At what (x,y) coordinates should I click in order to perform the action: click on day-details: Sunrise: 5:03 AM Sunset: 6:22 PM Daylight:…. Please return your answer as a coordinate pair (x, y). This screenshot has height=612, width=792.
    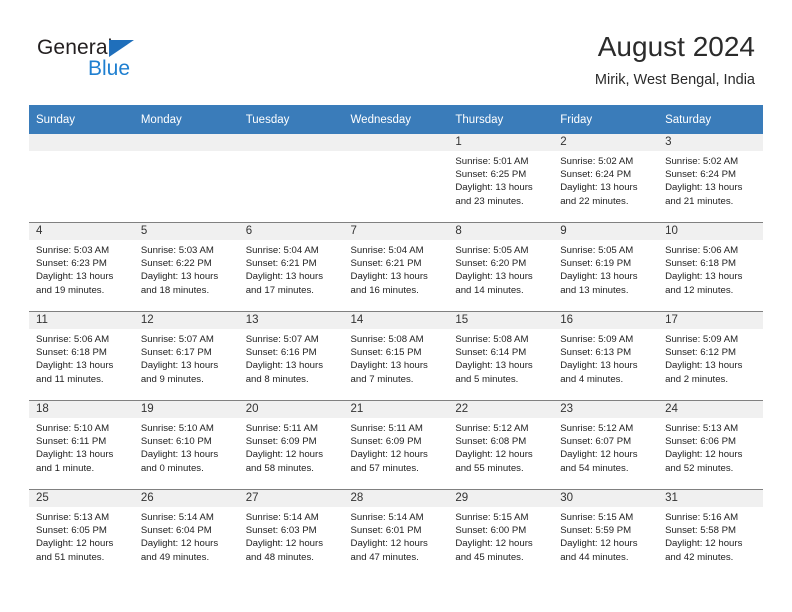
    Looking at the image, I should click on (186, 268).